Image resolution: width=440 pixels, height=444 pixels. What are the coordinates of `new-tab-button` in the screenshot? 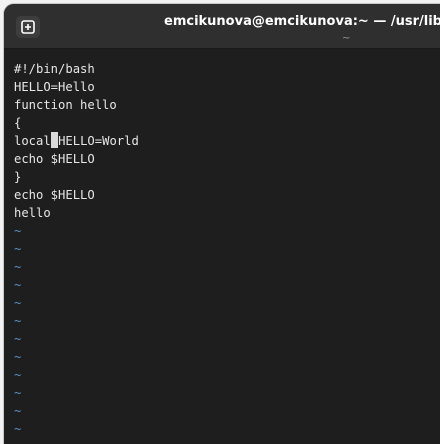 It's located at (28, 27).